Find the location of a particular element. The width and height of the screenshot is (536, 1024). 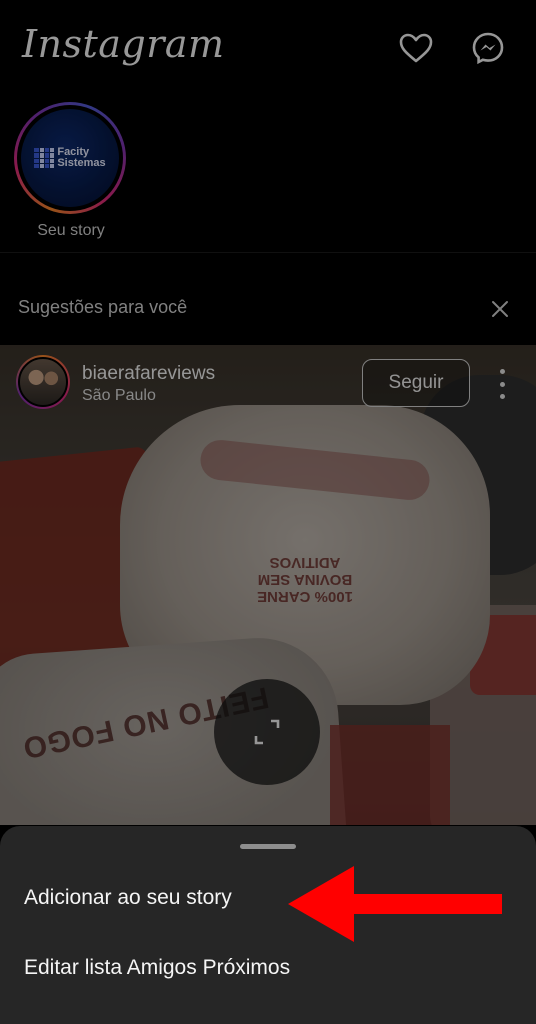

follow-button: Seguir is located at coordinates (416, 383).